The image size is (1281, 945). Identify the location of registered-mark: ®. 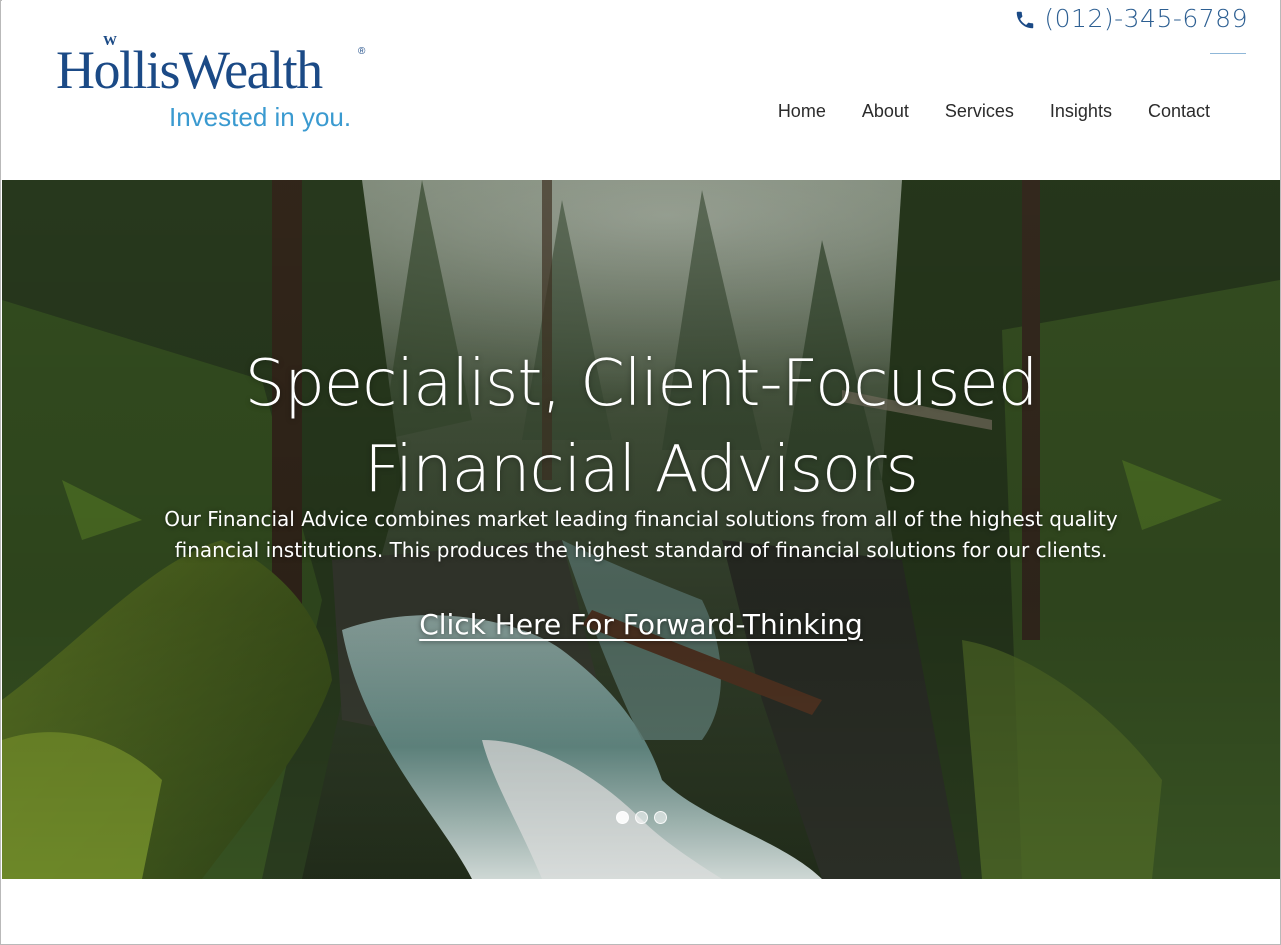
(362, 51).